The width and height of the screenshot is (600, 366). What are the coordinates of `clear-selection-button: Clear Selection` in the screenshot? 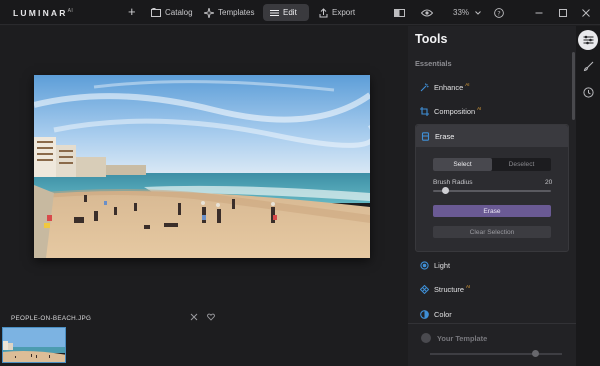 It's located at (492, 232).